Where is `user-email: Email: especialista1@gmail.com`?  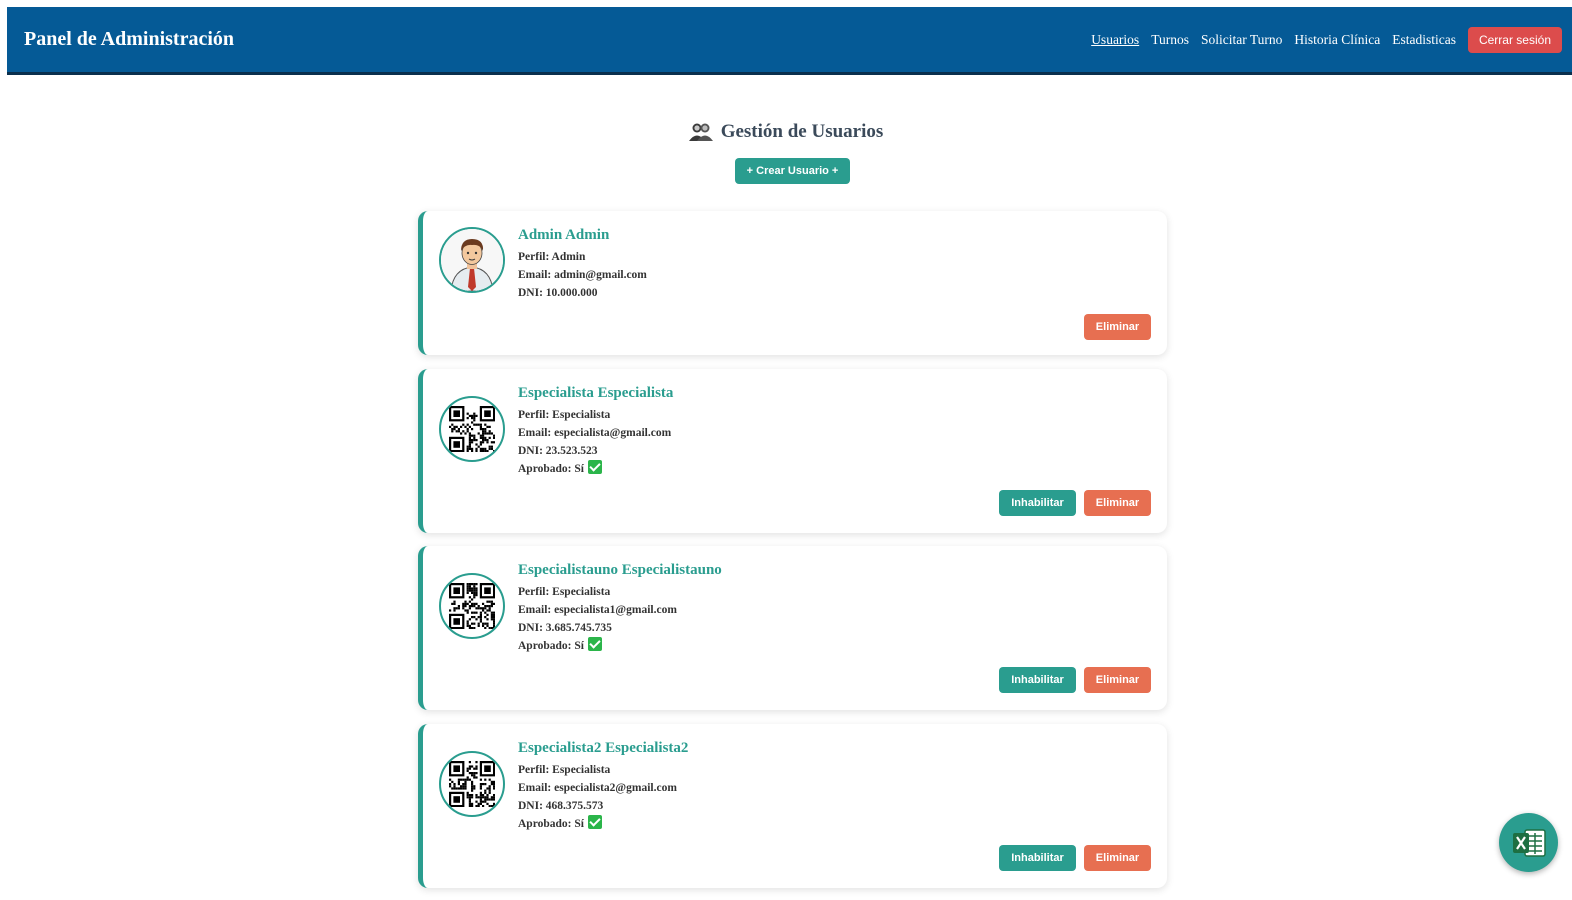 user-email: Email: especialista1@gmail.com is located at coordinates (597, 610).